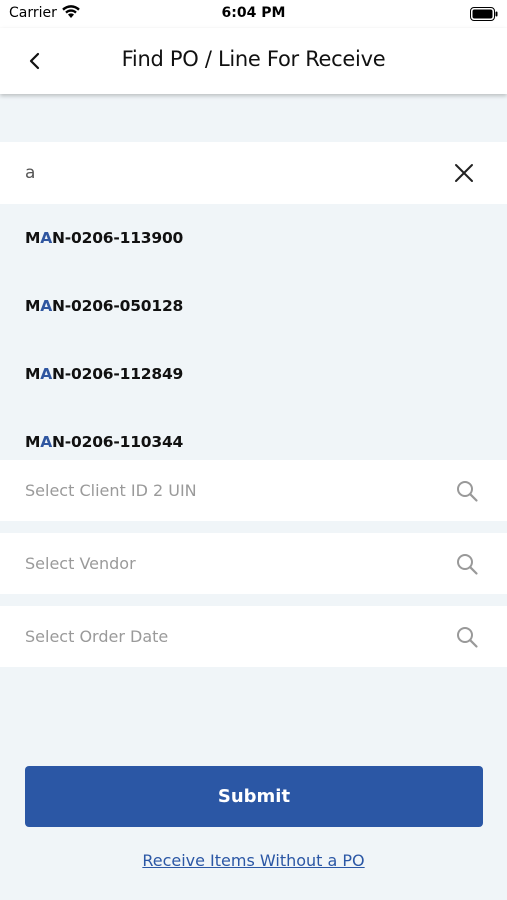 The width and height of the screenshot is (507, 900). What do you see at coordinates (80, 563) in the screenshot?
I see `vendor-placeholder: Select Vendor` at bounding box center [80, 563].